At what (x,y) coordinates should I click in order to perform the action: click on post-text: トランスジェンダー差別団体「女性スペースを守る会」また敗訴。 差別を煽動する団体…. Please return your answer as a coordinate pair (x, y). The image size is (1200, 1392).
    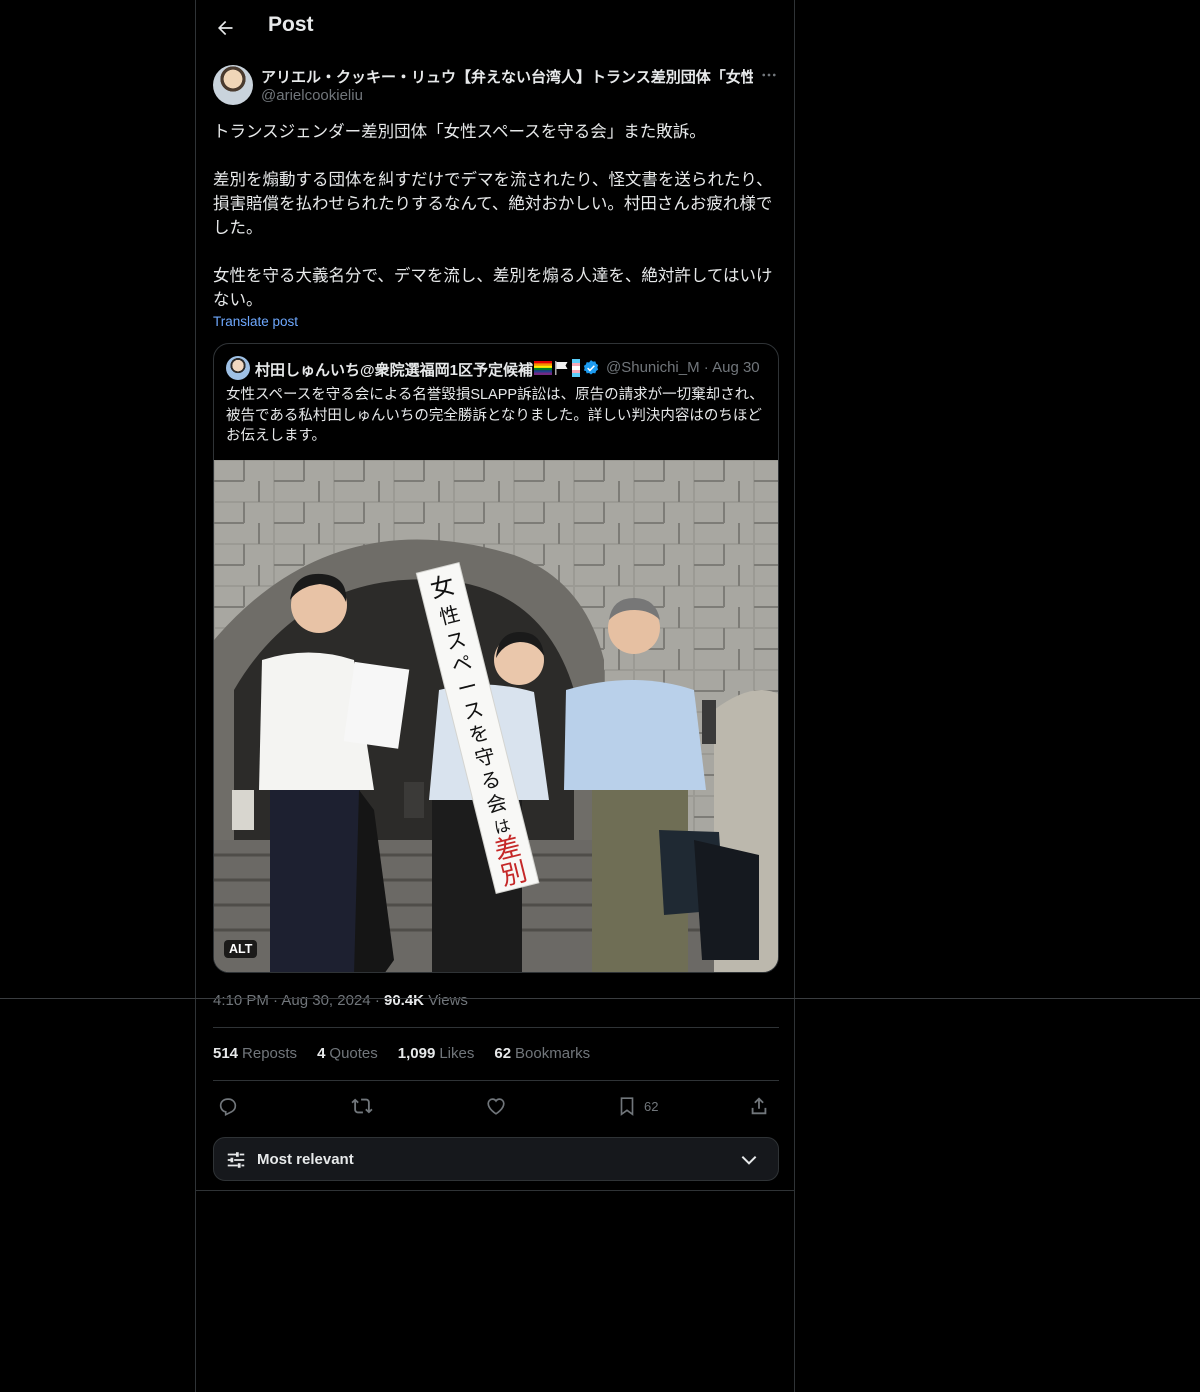
    Looking at the image, I should click on (493, 216).